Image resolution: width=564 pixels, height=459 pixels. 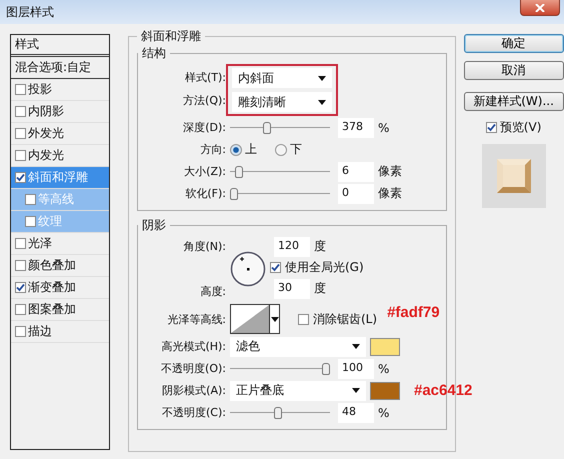 I want to click on style-dropdown: 内斜面, so click(x=282, y=78).